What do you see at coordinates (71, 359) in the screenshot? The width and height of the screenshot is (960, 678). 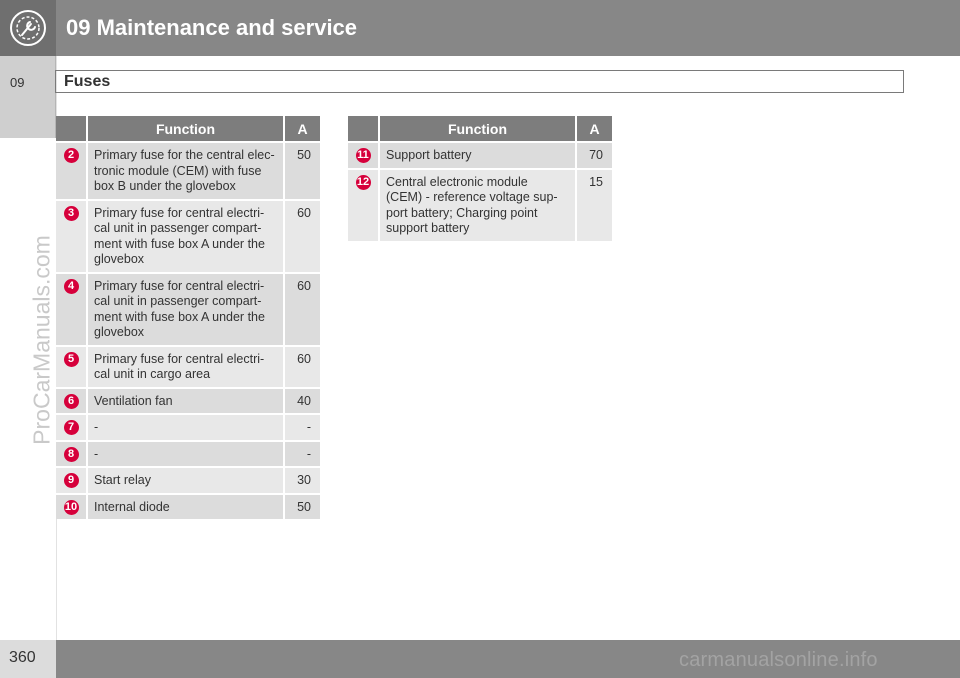 I see `fuse-number-badge: 5` at bounding box center [71, 359].